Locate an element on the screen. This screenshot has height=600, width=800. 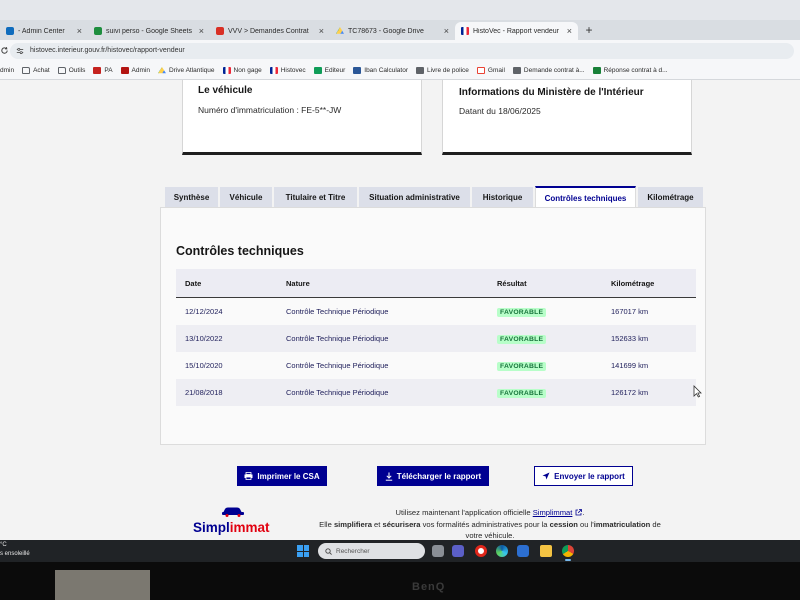
reload-icon is located at coordinates (4, 50).